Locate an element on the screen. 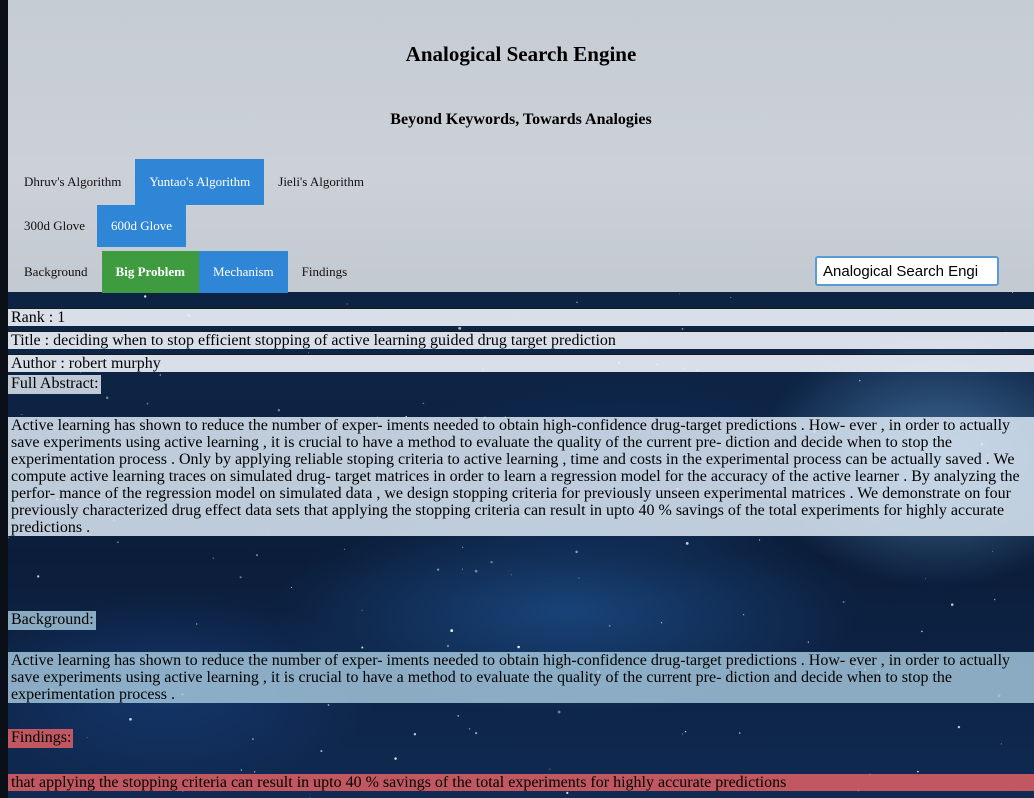 The image size is (1034, 798). tab-600d-glove: 600d Glove is located at coordinates (142, 226).